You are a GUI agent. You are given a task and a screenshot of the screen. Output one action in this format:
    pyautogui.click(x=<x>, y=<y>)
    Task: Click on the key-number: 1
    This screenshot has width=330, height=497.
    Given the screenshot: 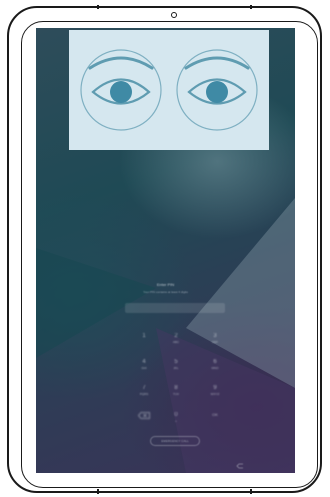 What is the action you would take?
    pyautogui.click(x=144, y=336)
    